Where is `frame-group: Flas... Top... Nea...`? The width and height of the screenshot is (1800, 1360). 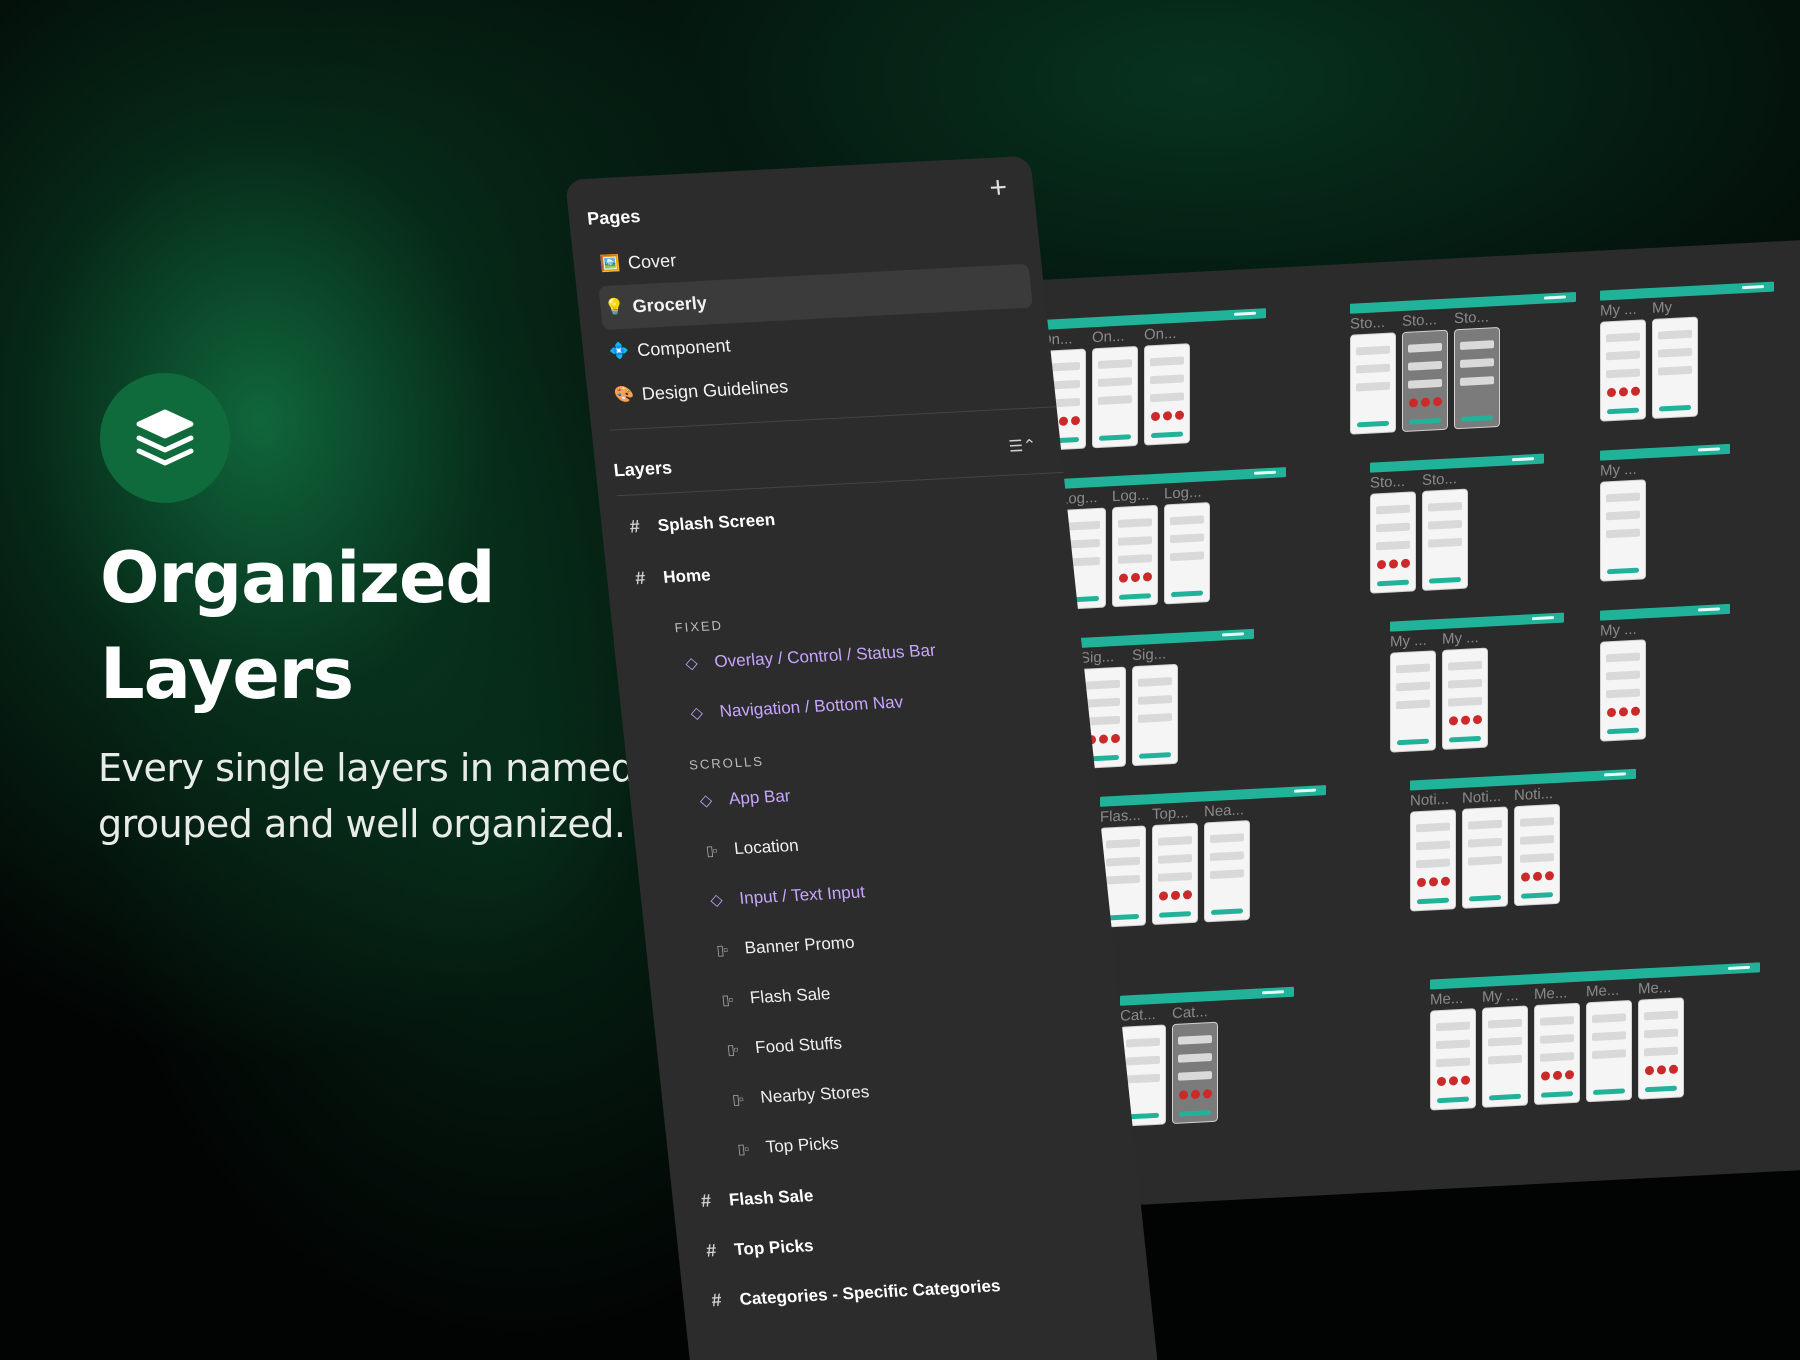
frame-group: Flas... Top... Nea... is located at coordinates (1213, 856).